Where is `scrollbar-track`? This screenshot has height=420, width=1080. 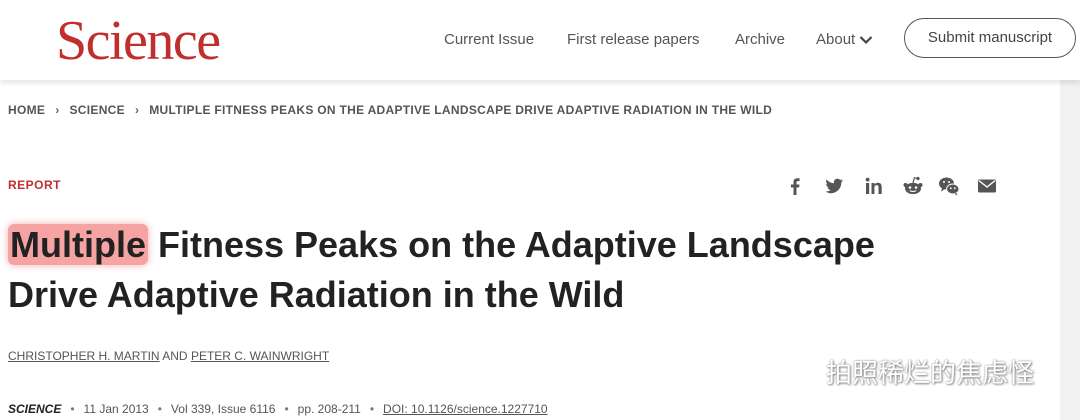 scrollbar-track is located at coordinates (1070, 250).